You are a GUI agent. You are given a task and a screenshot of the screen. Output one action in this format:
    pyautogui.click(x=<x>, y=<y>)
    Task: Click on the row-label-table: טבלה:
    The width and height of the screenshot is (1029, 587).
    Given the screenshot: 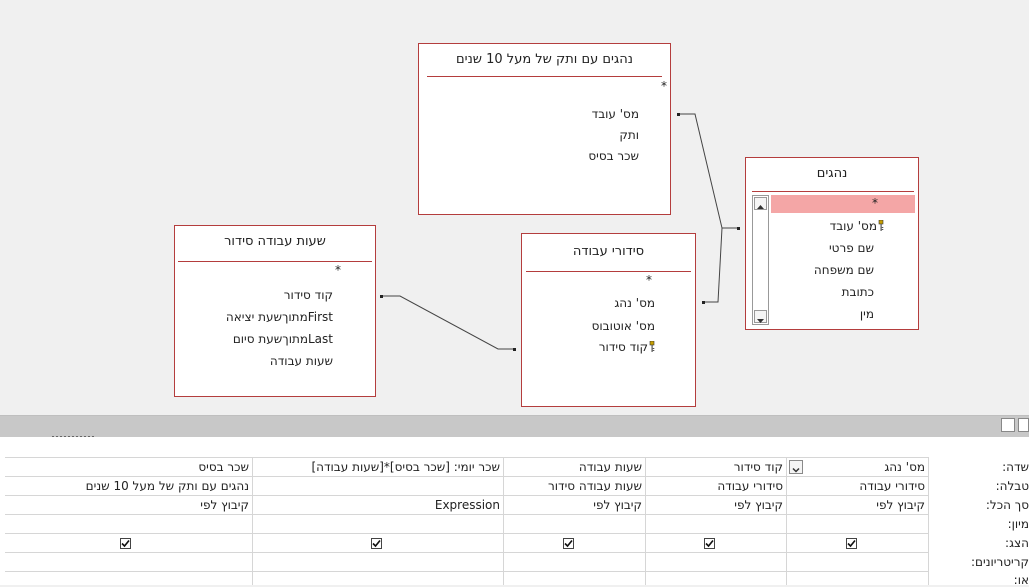 What is the action you would take?
    pyautogui.click(x=1012, y=486)
    